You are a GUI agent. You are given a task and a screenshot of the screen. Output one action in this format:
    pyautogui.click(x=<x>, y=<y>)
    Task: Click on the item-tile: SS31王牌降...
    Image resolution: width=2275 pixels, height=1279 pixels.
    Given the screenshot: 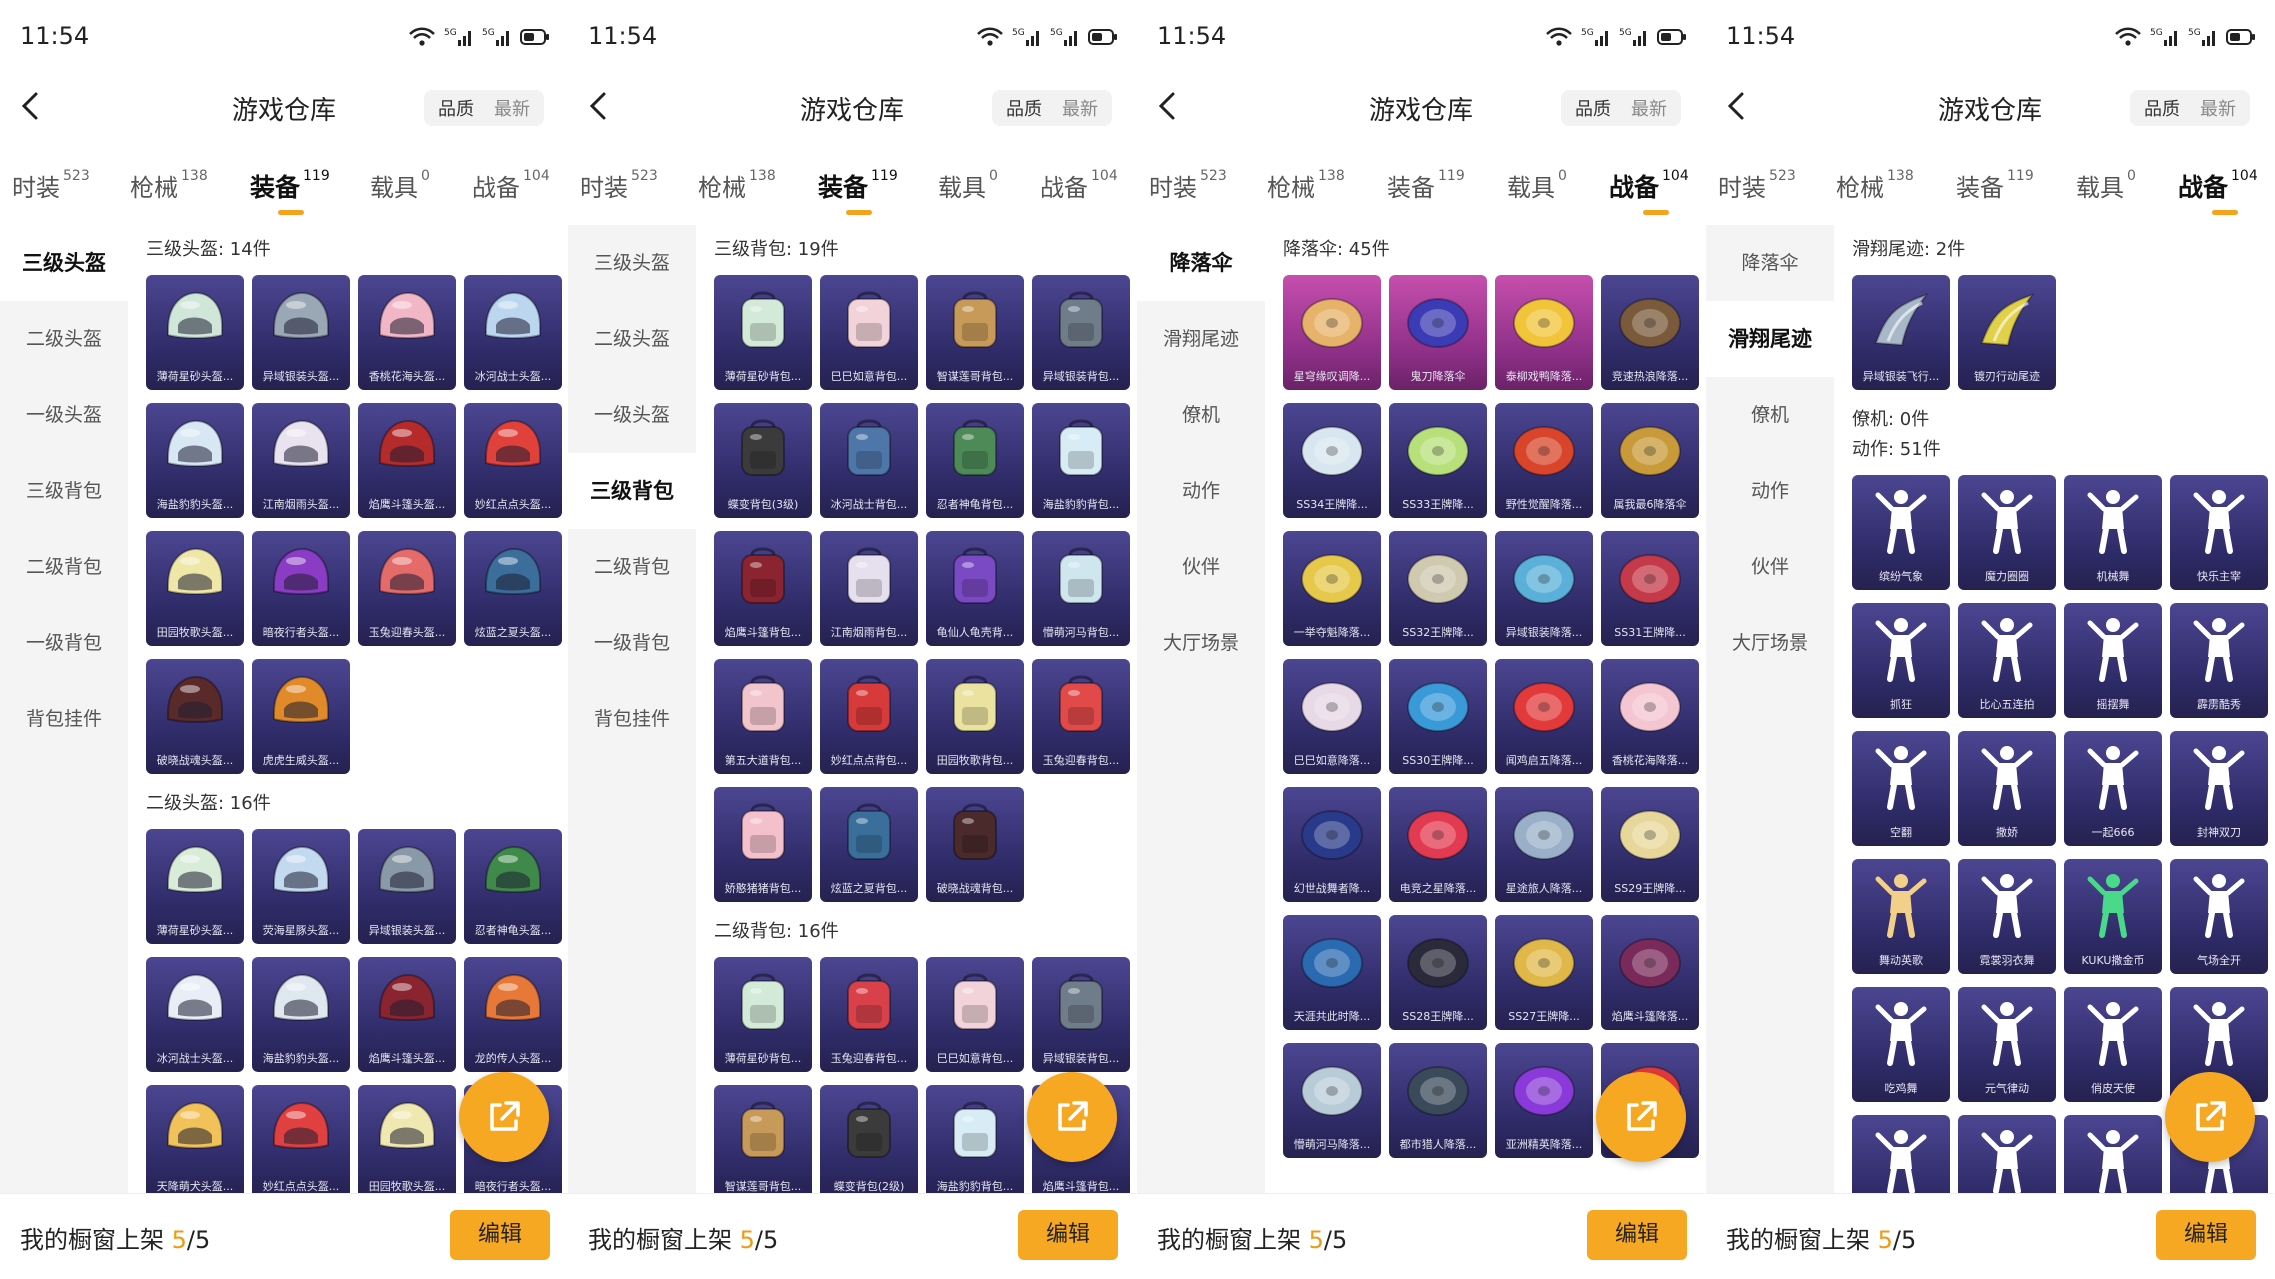 What is the action you would take?
    pyautogui.click(x=1650, y=588)
    